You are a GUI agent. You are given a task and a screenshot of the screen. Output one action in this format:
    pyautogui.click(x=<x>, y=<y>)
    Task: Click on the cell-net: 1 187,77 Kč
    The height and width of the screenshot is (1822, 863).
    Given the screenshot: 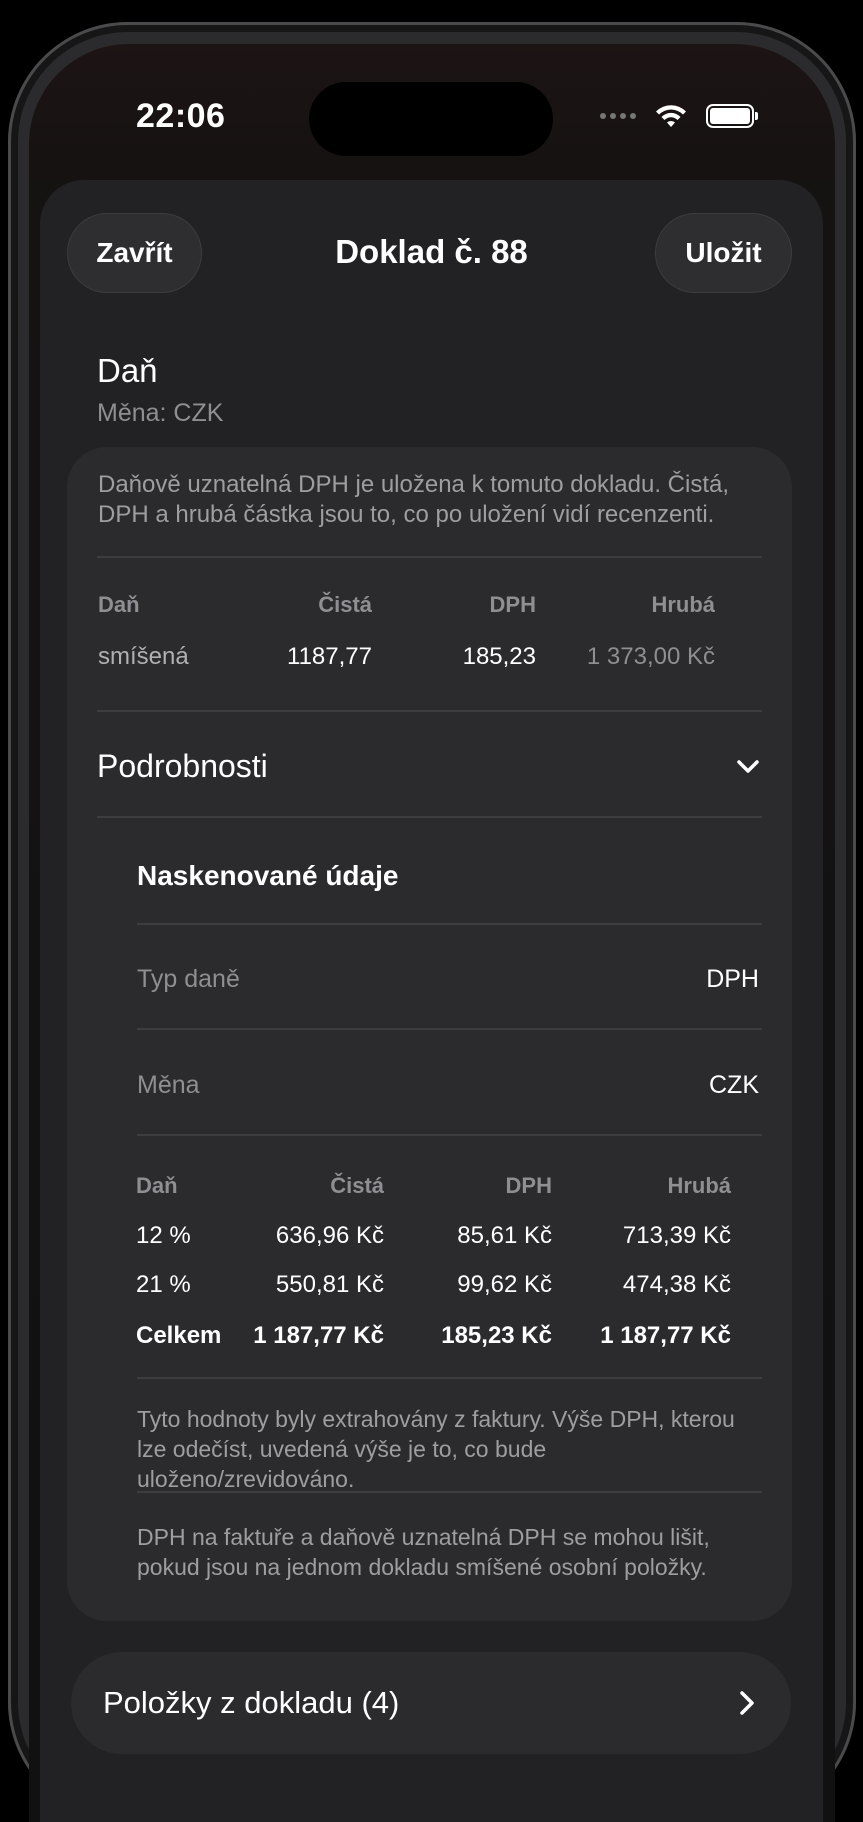 What is the action you would take?
    pyautogui.click(x=318, y=1335)
    